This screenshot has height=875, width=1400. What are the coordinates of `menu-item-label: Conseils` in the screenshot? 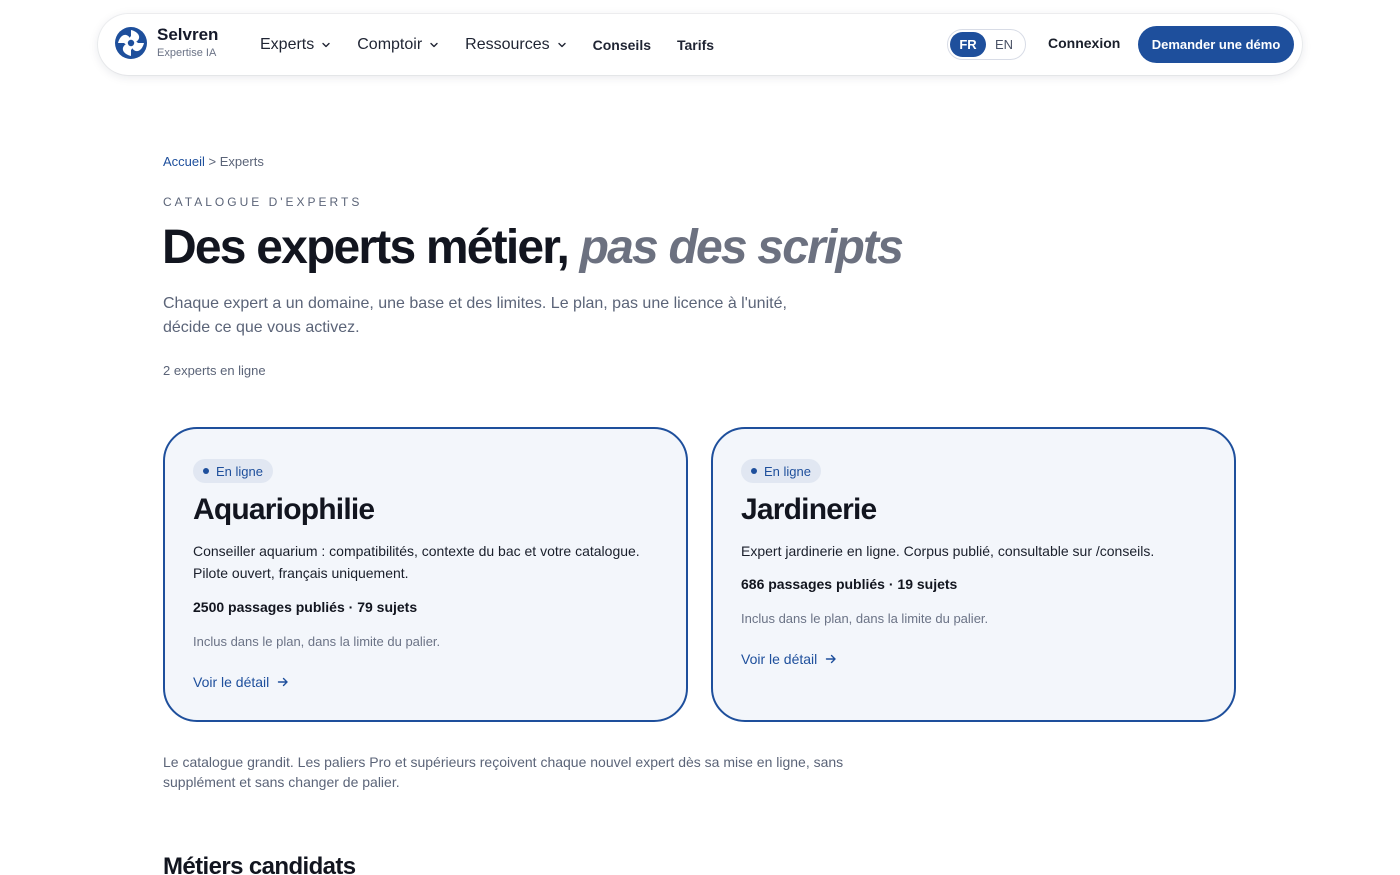 It's located at (621, 44).